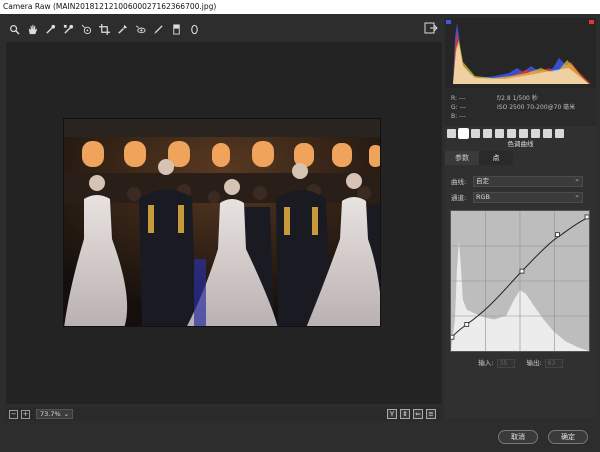 Image resolution: width=600 pixels, height=452 pixels. What do you see at coordinates (158, 29) in the screenshot?
I see `adjustment-brush-icon` at bounding box center [158, 29].